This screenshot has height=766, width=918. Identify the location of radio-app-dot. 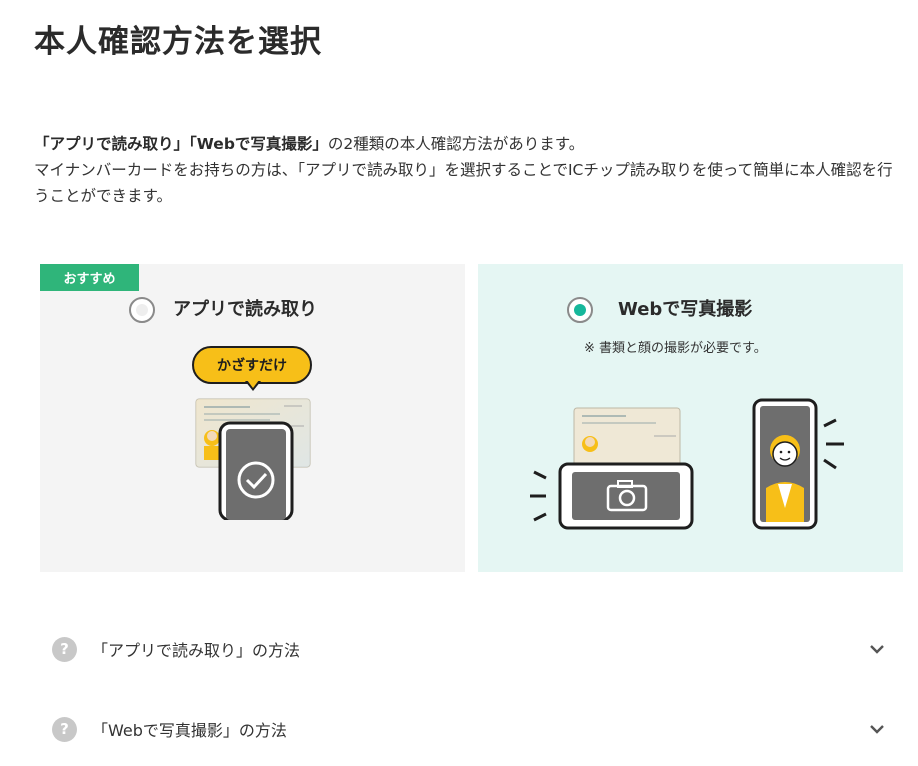
(142, 310).